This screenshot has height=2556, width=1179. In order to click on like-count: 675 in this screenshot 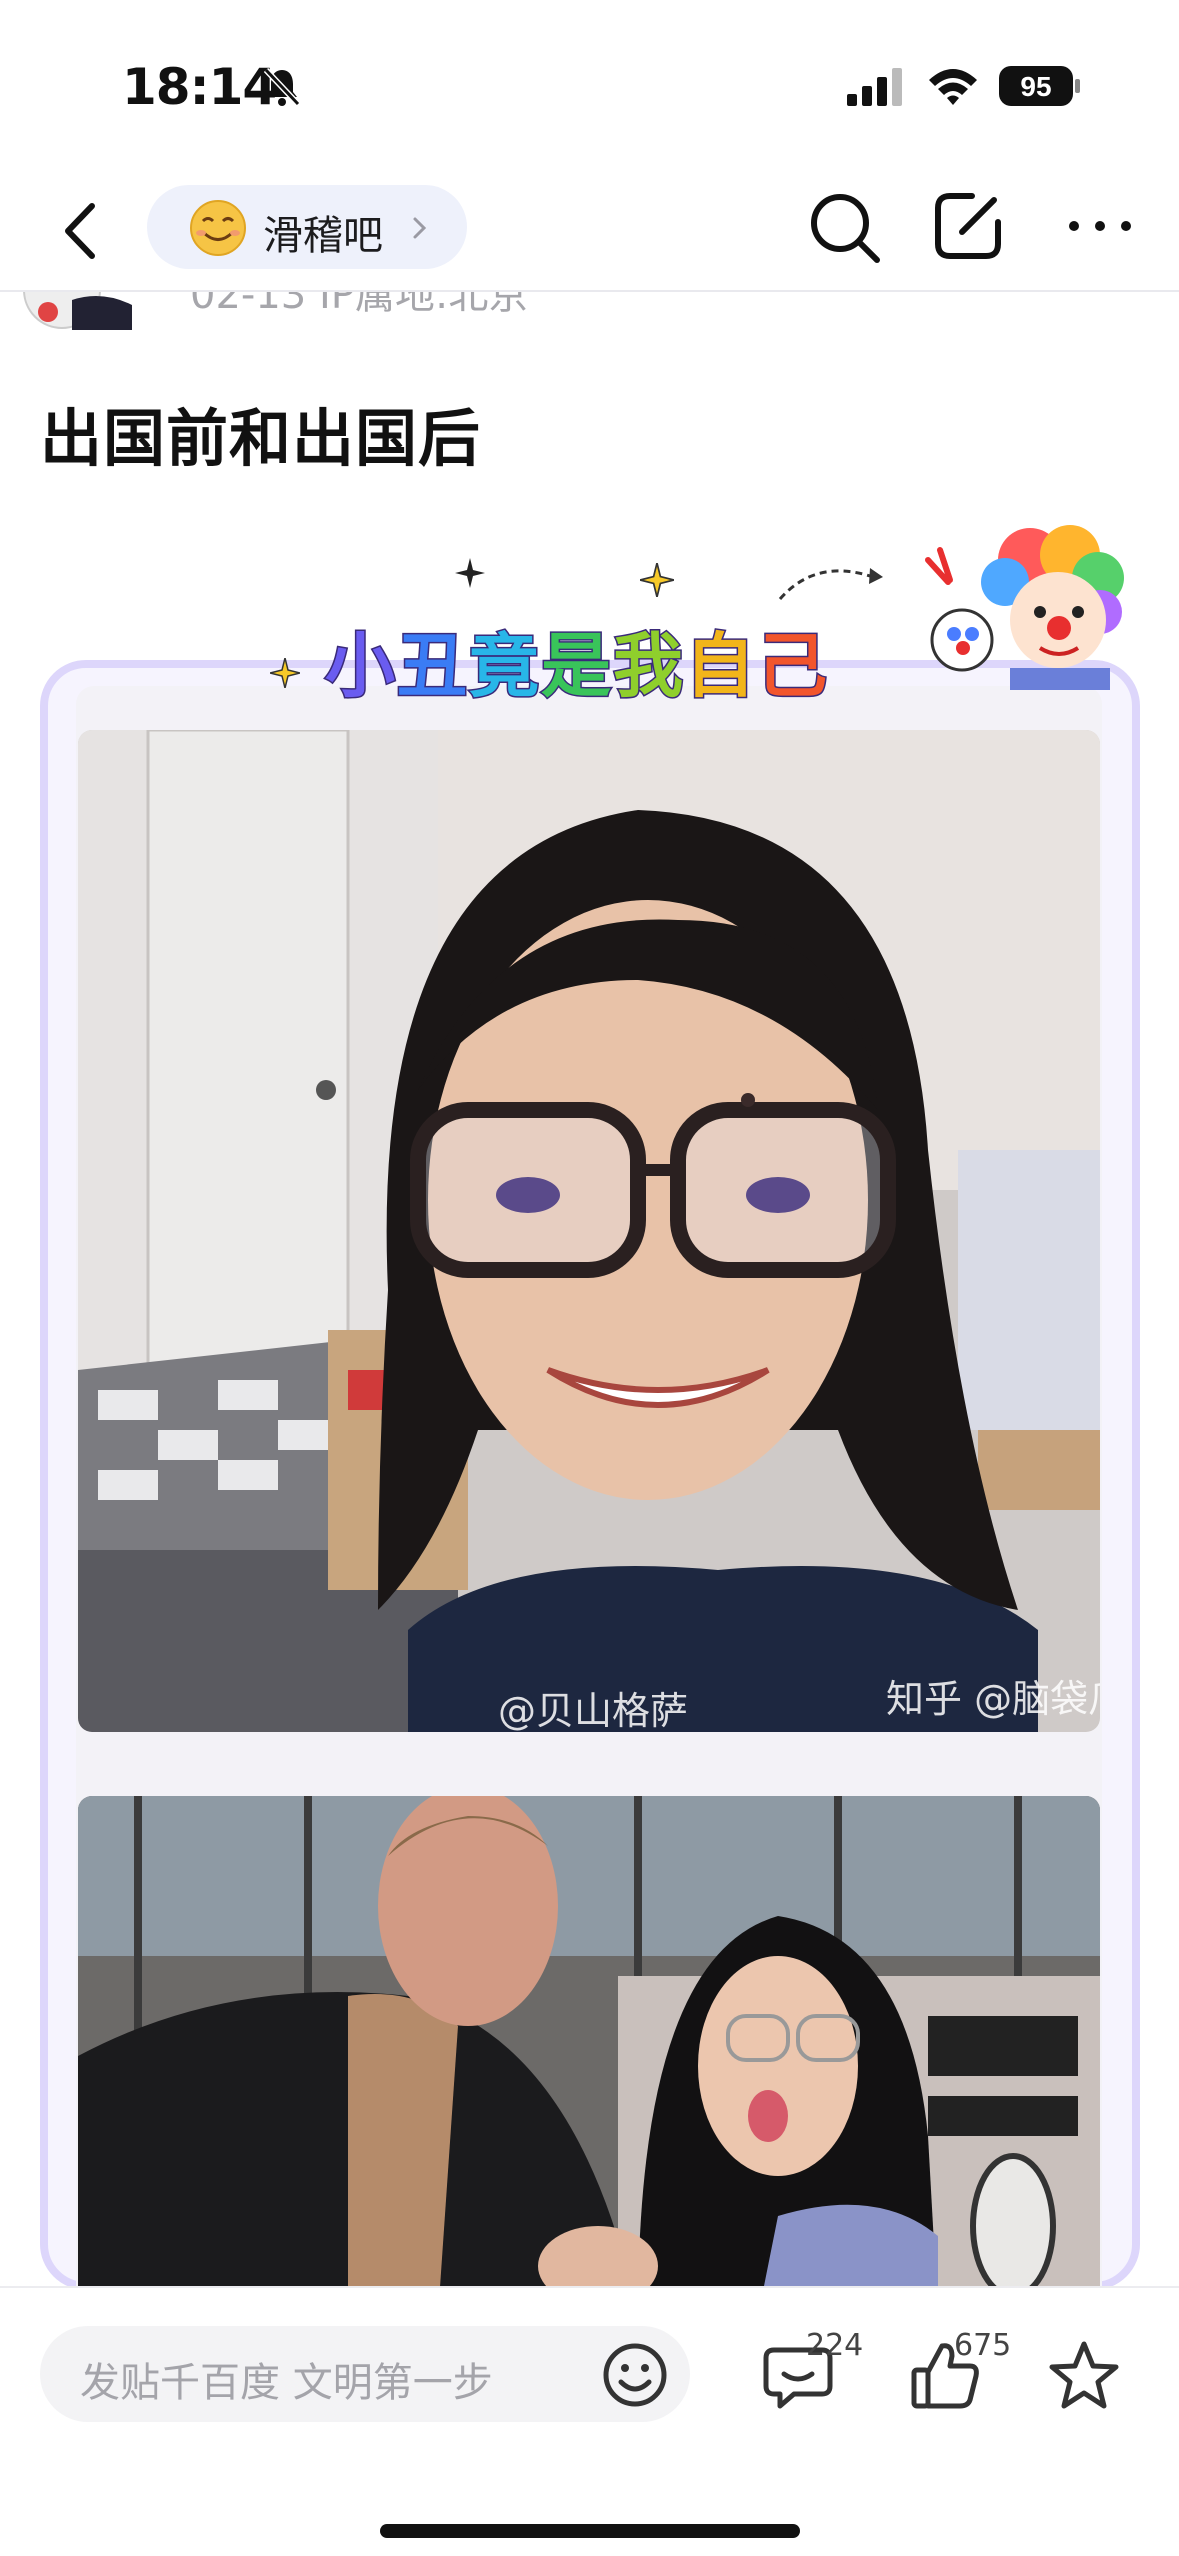, I will do `click(983, 2345)`.